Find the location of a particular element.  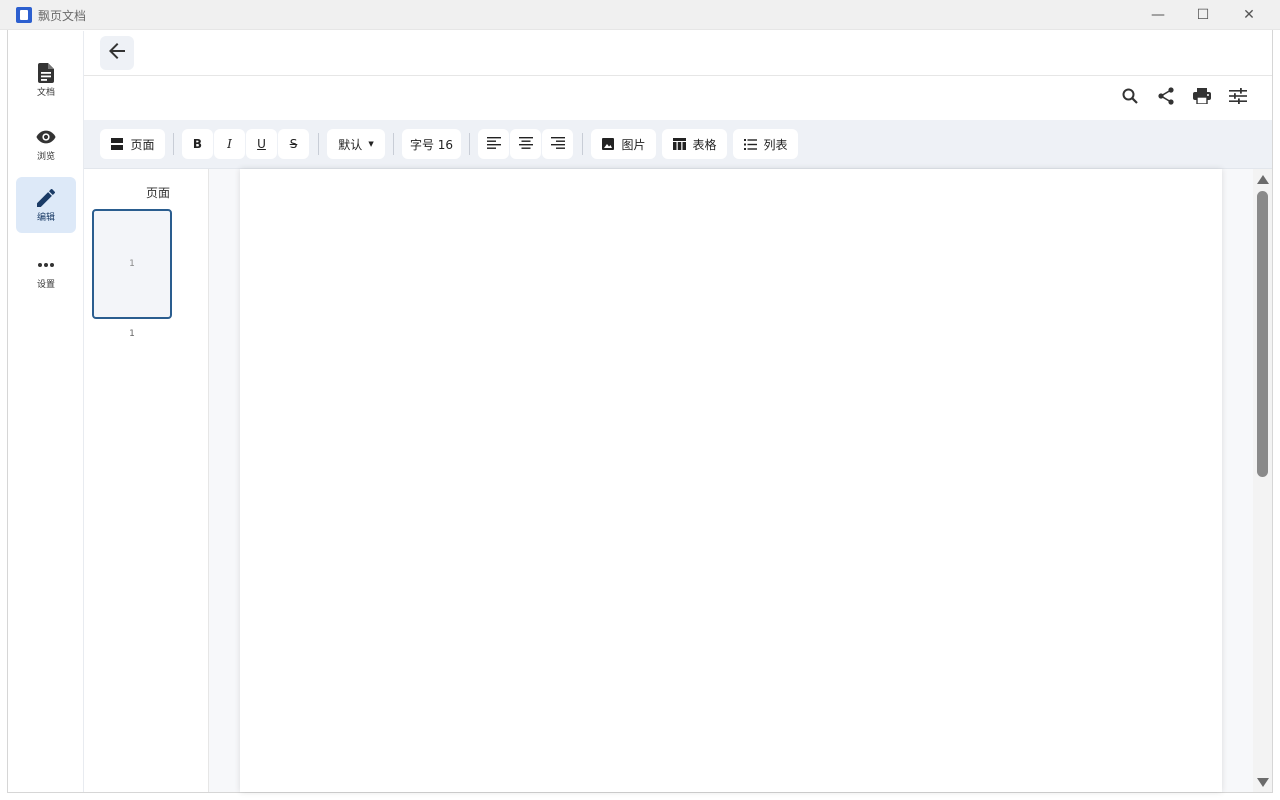

more-horiz-icon is located at coordinates (46, 265).